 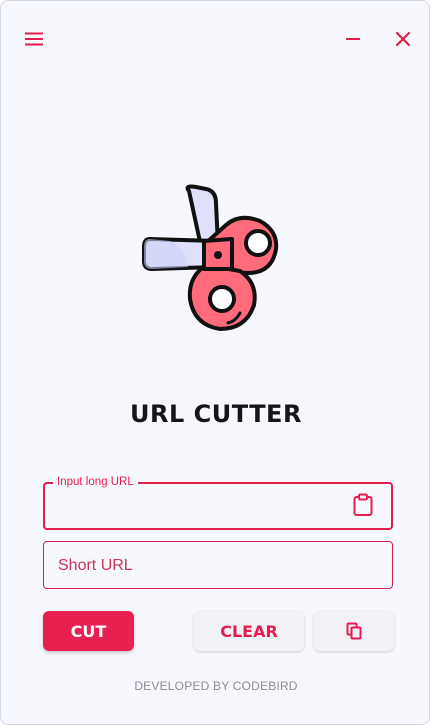 I want to click on cut-button: CUT, so click(x=88, y=631).